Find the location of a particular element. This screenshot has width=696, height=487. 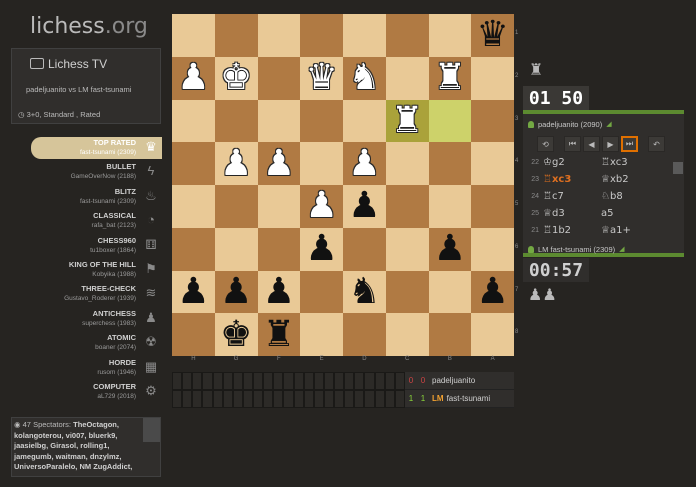

top-player: padeljuanito (2090) ◢ is located at coordinates (603, 124).